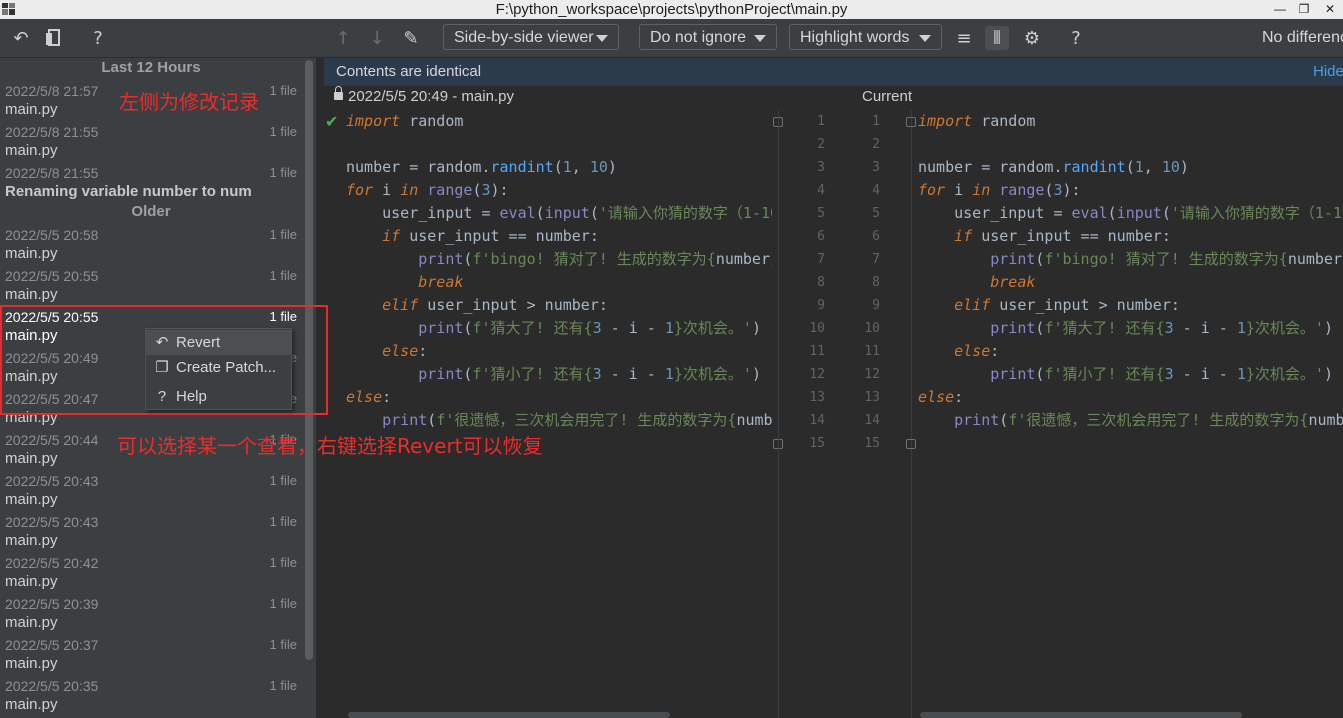 The height and width of the screenshot is (718, 1343). I want to click on annotation-bottom-note: 可以选择某一个查看，右键选择Revert可以恢复, so click(330, 446).